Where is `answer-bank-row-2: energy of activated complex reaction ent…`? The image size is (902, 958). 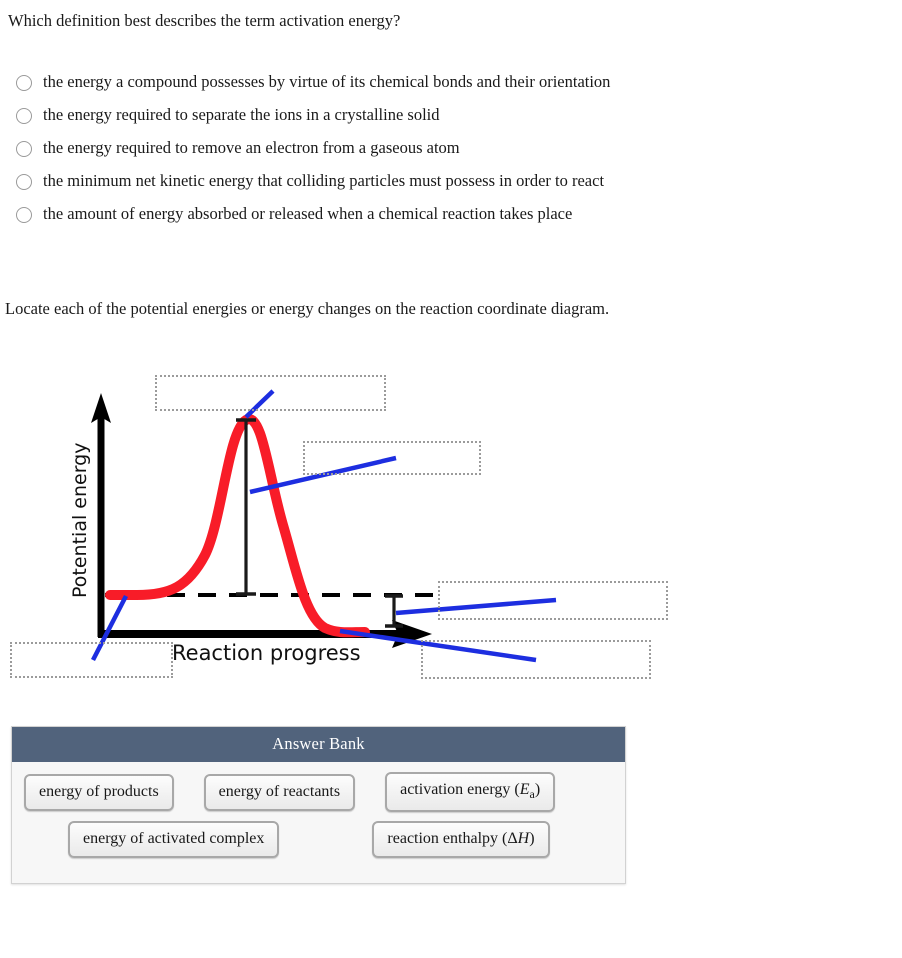 answer-bank-row-2: energy of activated complex reaction ent… is located at coordinates (318, 840).